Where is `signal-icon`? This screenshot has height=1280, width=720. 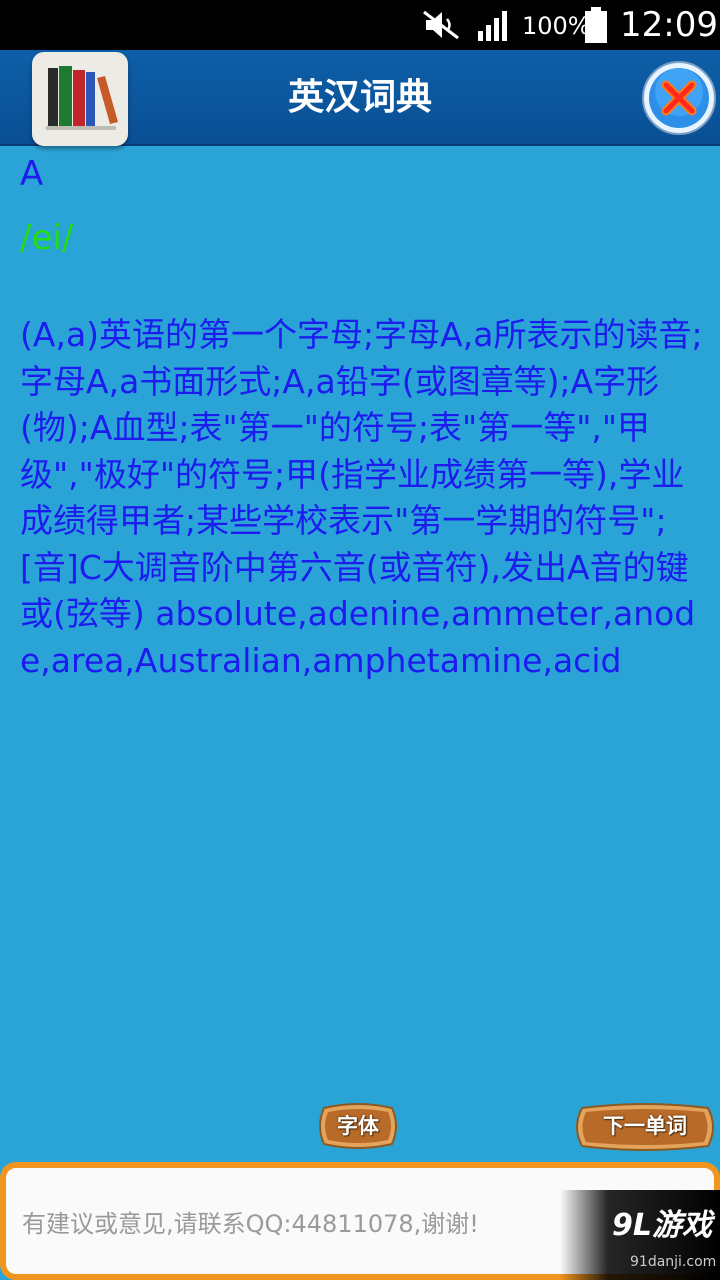
signal-icon is located at coordinates (492, 26).